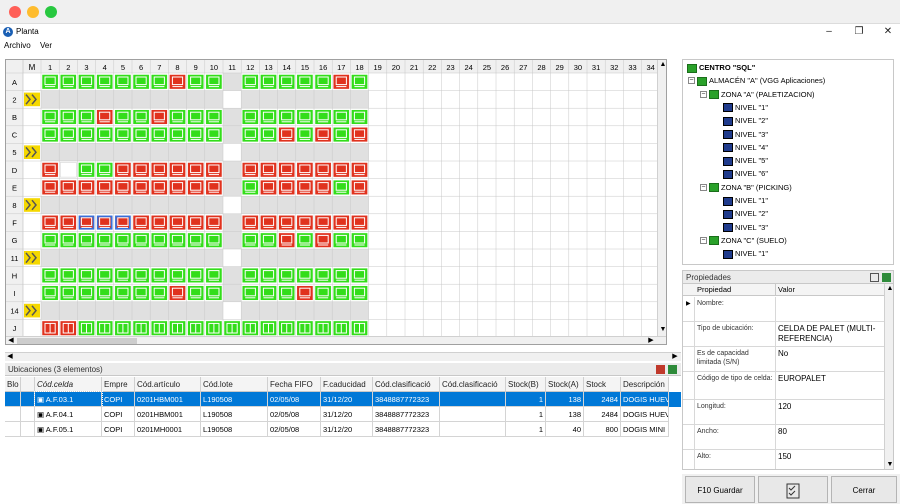 The image size is (900, 504). I want to click on splitter-right-icon: ▶, so click(675, 357).